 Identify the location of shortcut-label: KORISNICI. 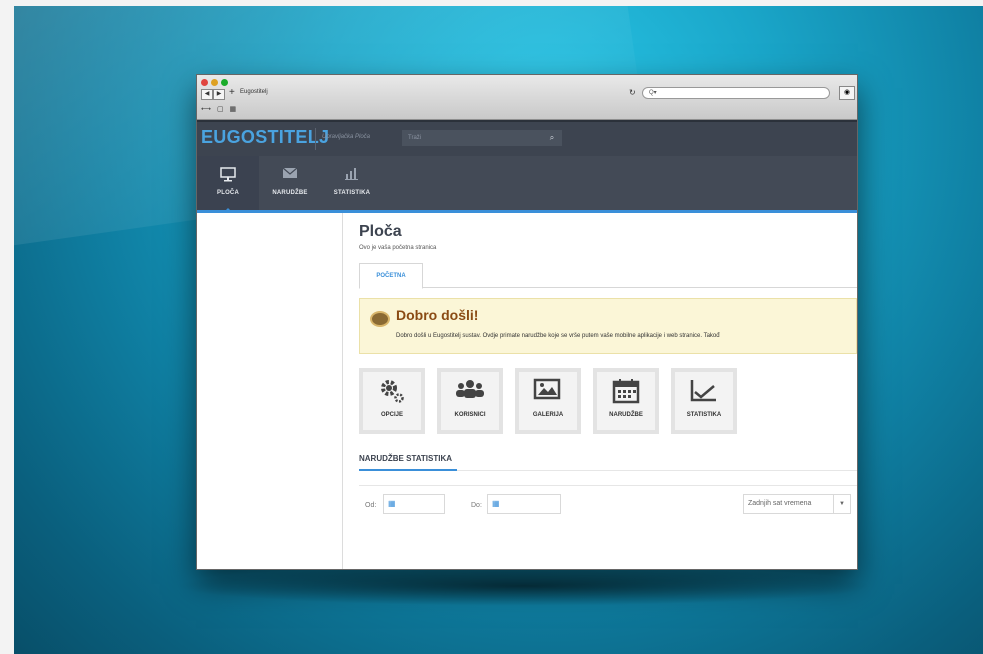
(470, 415).